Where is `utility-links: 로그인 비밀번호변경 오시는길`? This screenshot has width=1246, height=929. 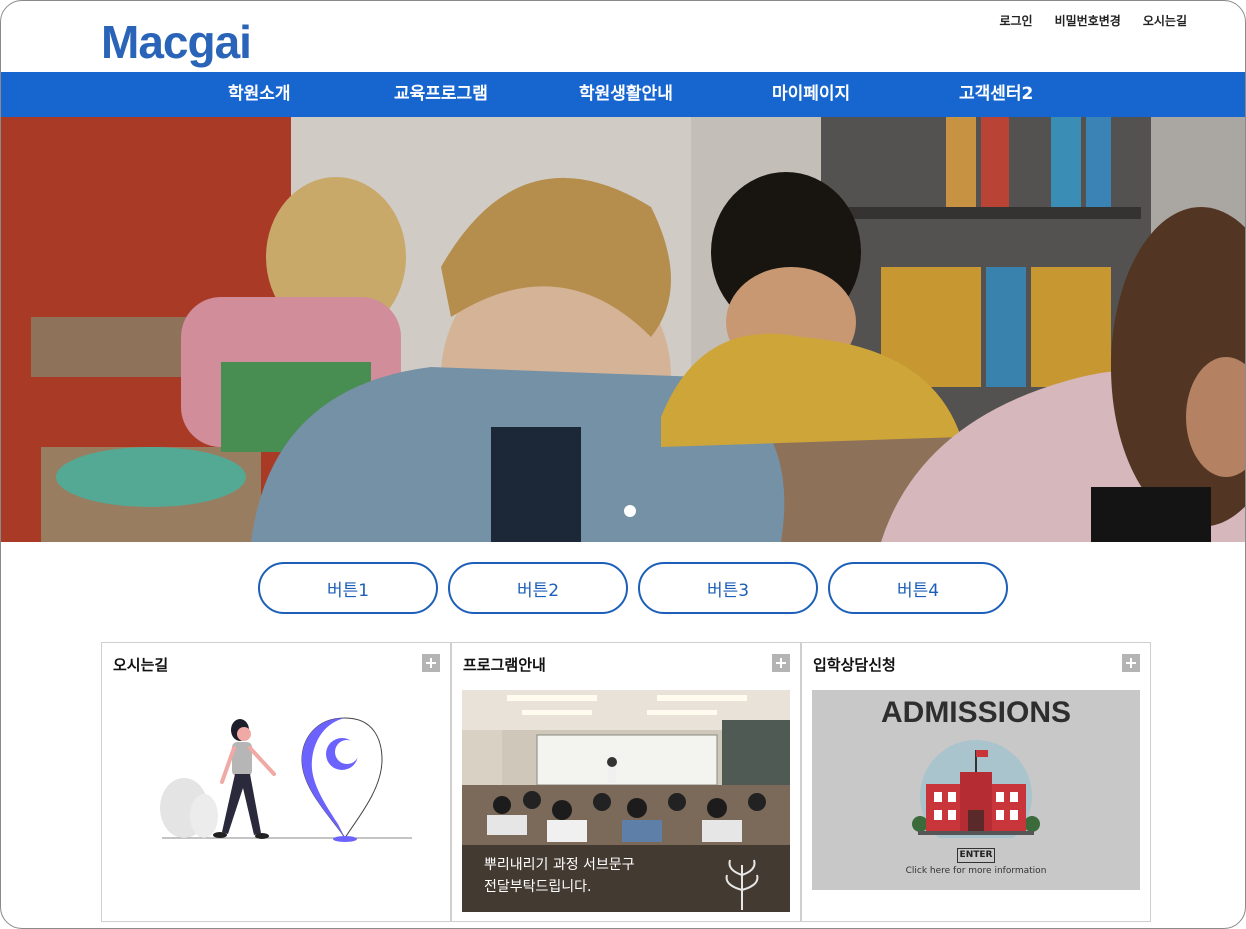 utility-links: 로그인 비밀번호변경 오시는길 is located at coordinates (1093, 20).